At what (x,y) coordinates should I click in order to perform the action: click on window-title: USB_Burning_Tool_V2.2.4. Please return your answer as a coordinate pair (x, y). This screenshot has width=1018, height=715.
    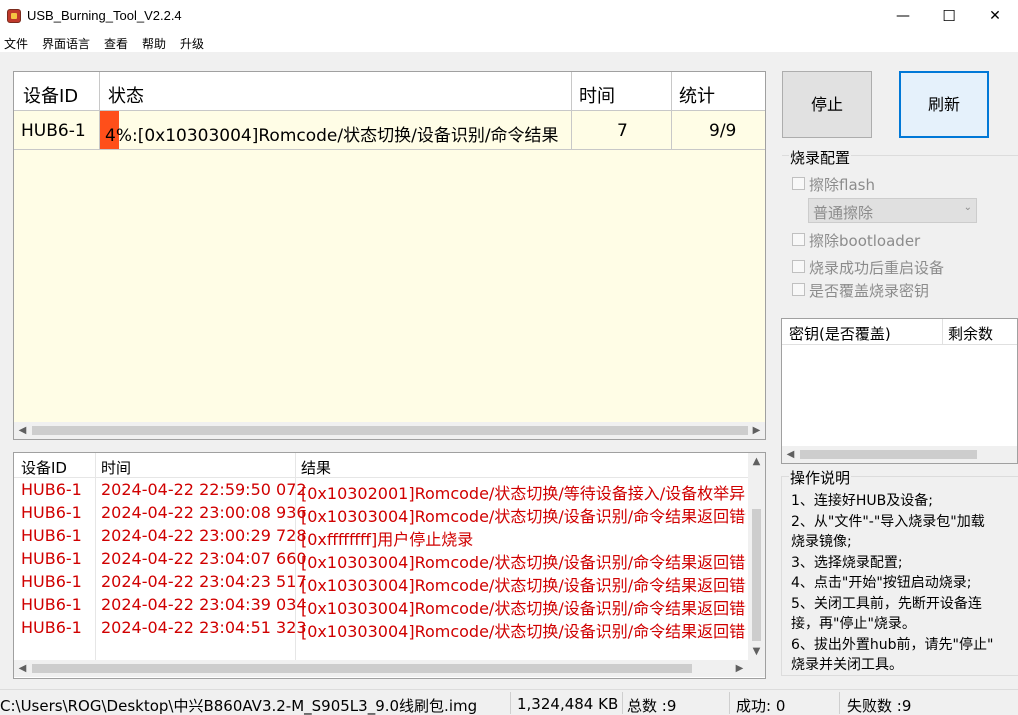
    Looking at the image, I should click on (104, 15).